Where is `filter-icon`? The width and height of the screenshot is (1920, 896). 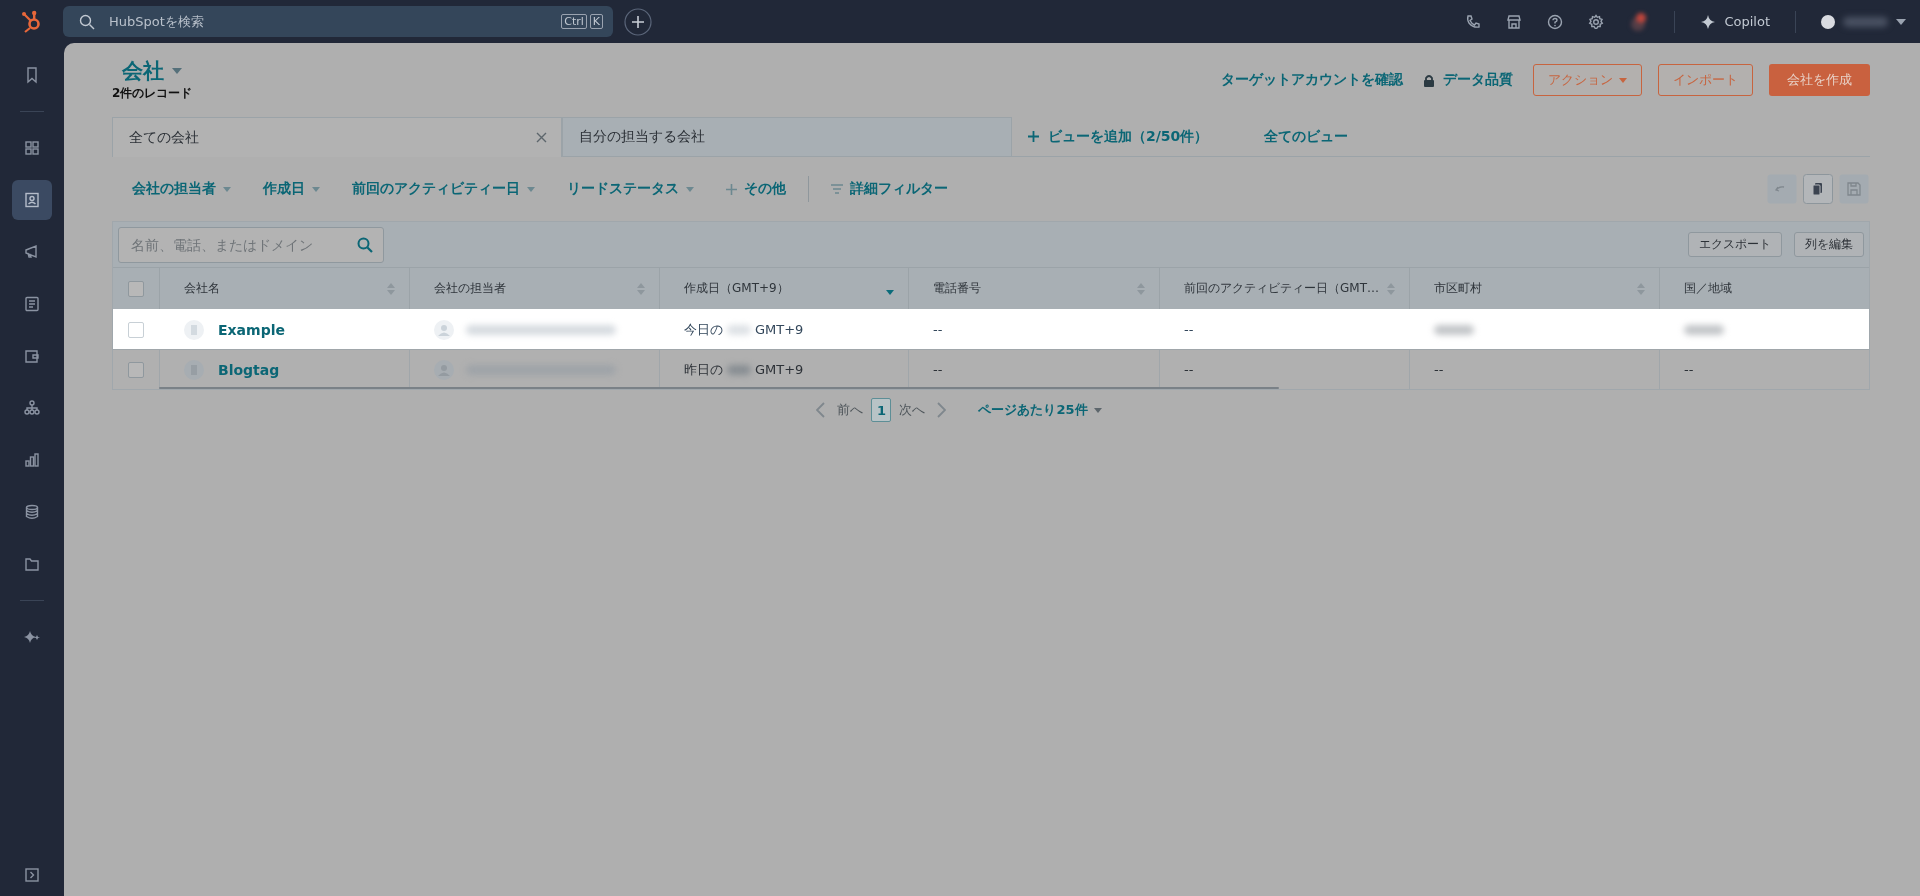 filter-icon is located at coordinates (837, 189).